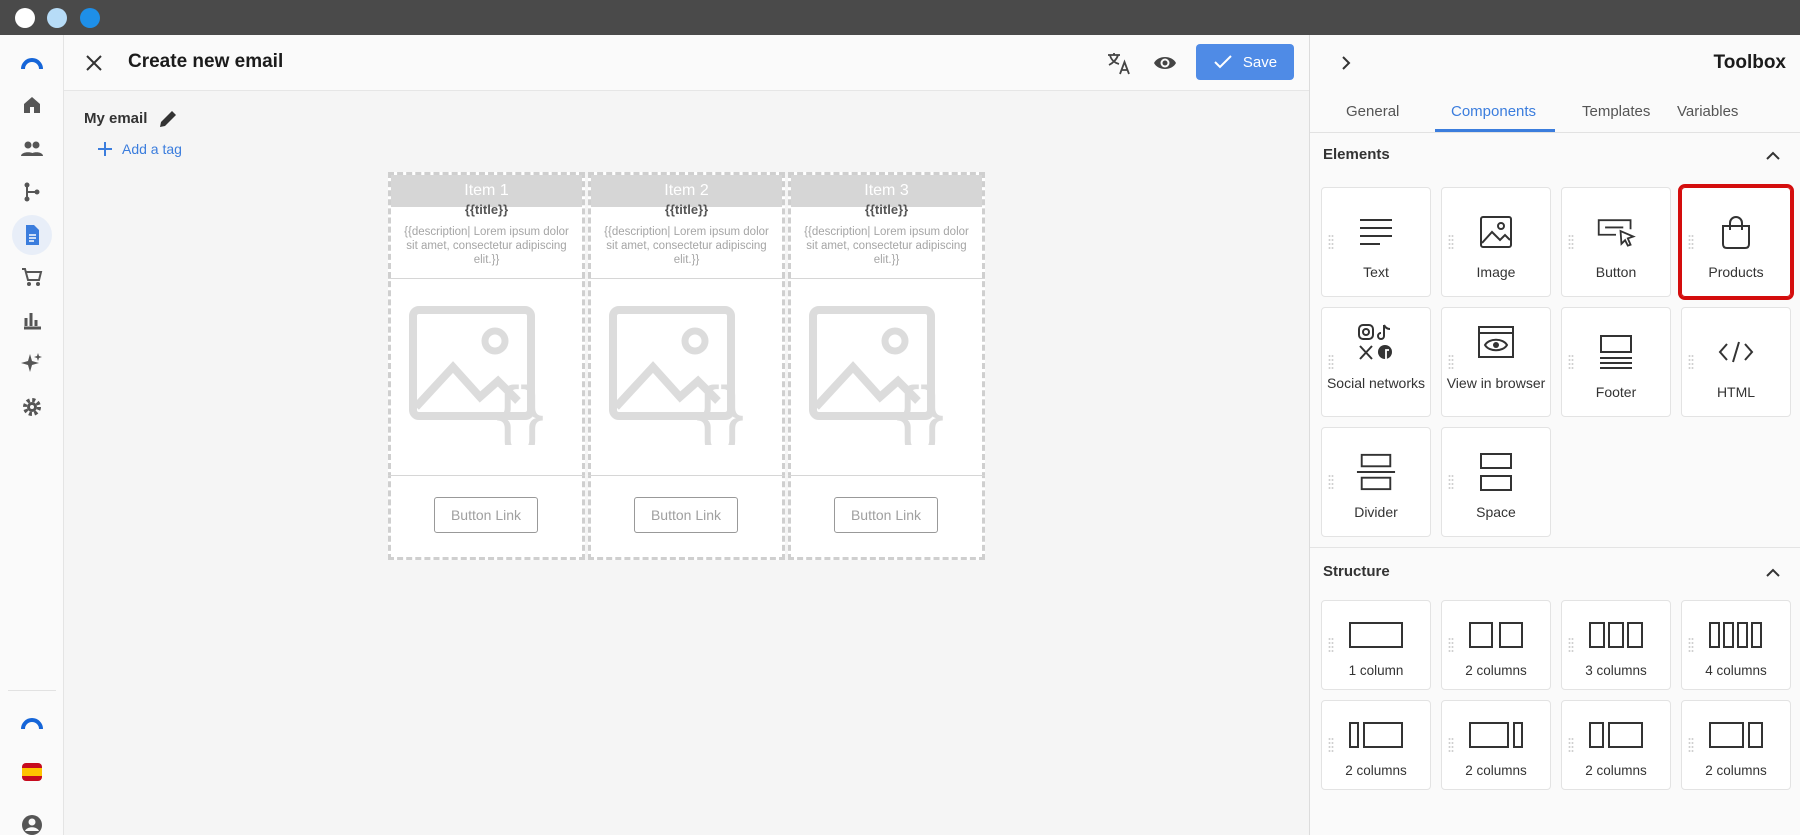 This screenshot has width=1800, height=835. I want to click on check-icon, so click(1223, 62).